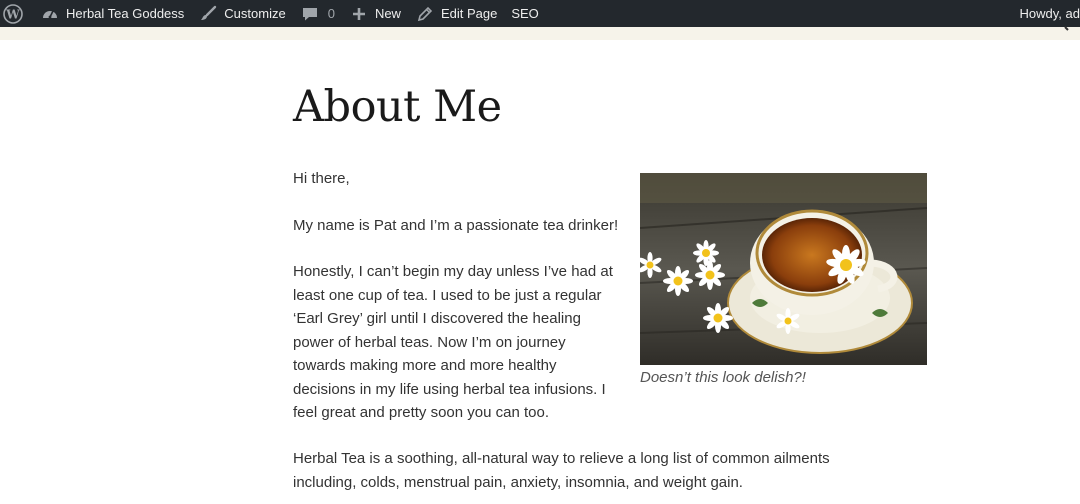 The height and width of the screenshot is (504, 1080). Describe the element at coordinates (723, 377) in the screenshot. I see `image-caption: Doesn’t this look delish?!` at that location.